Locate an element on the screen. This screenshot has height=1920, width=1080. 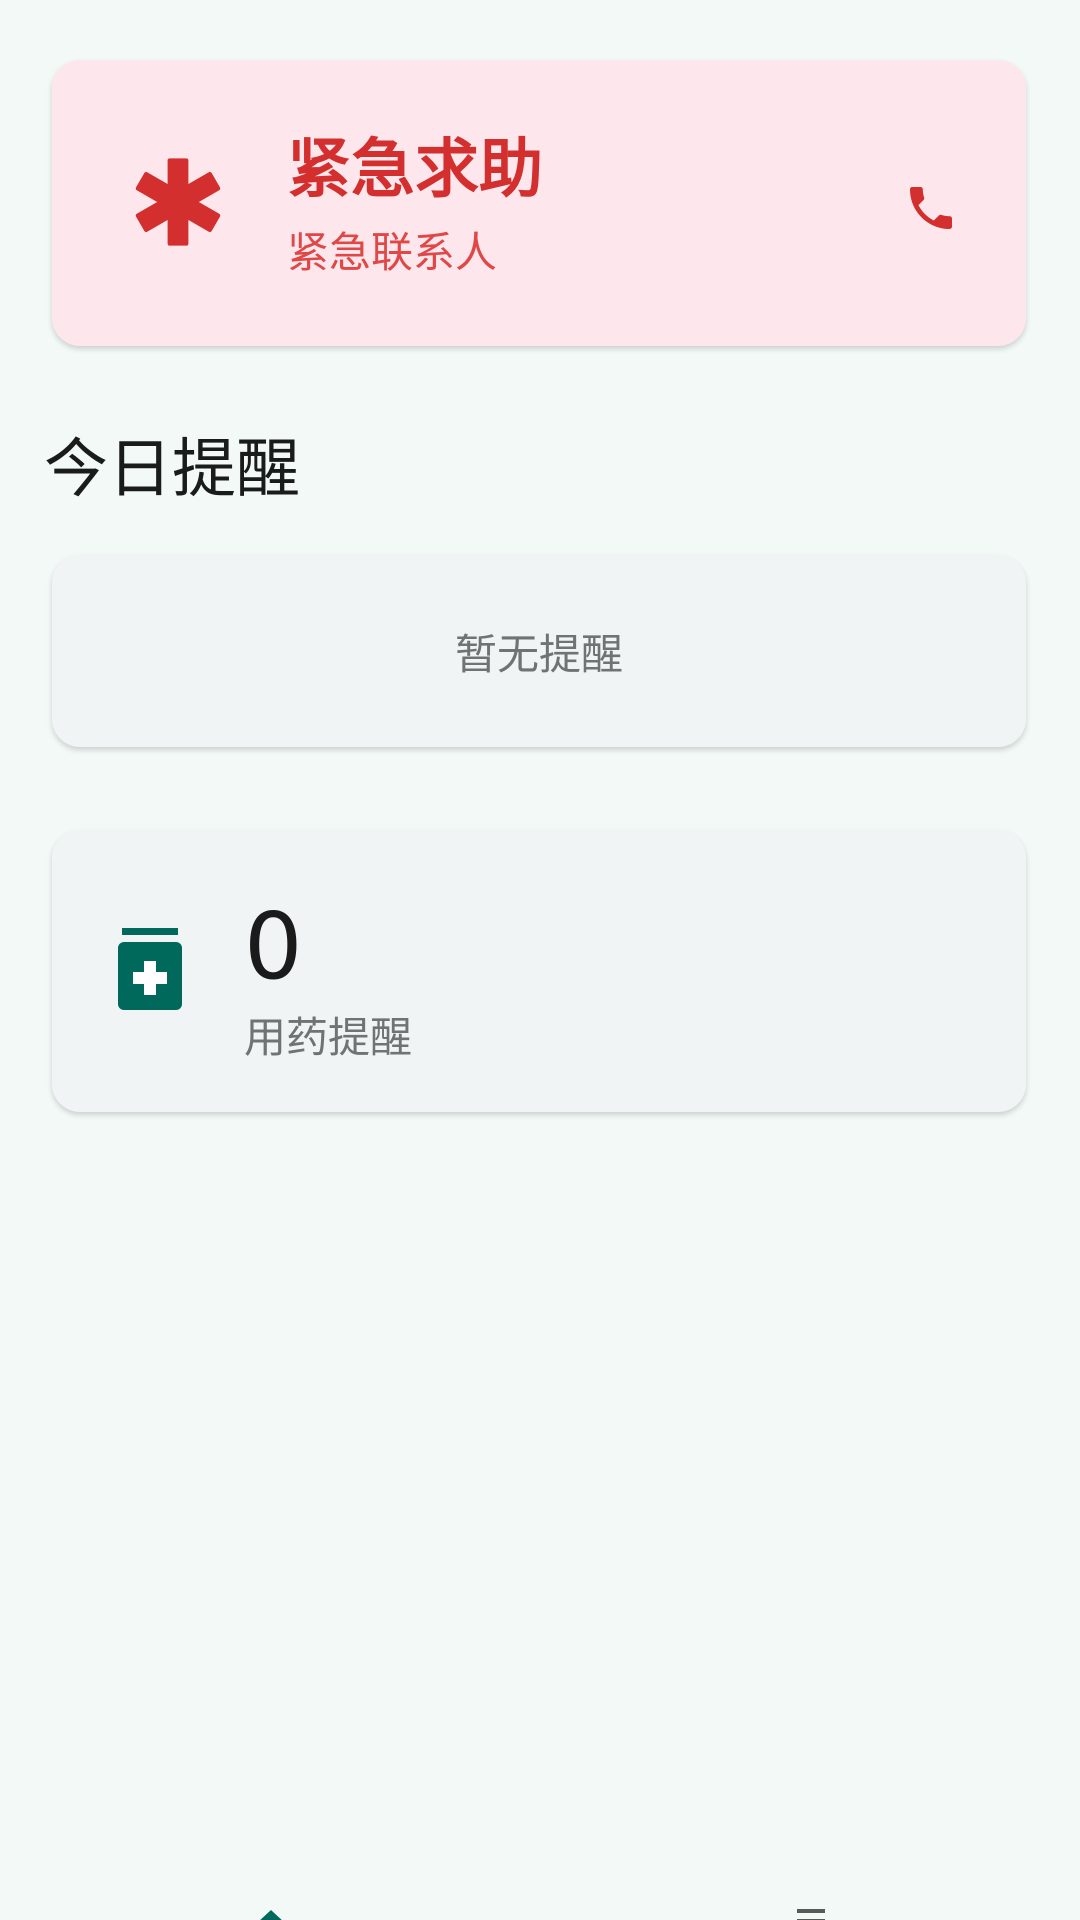
bottom-navigation is located at coordinates (540, 1907).